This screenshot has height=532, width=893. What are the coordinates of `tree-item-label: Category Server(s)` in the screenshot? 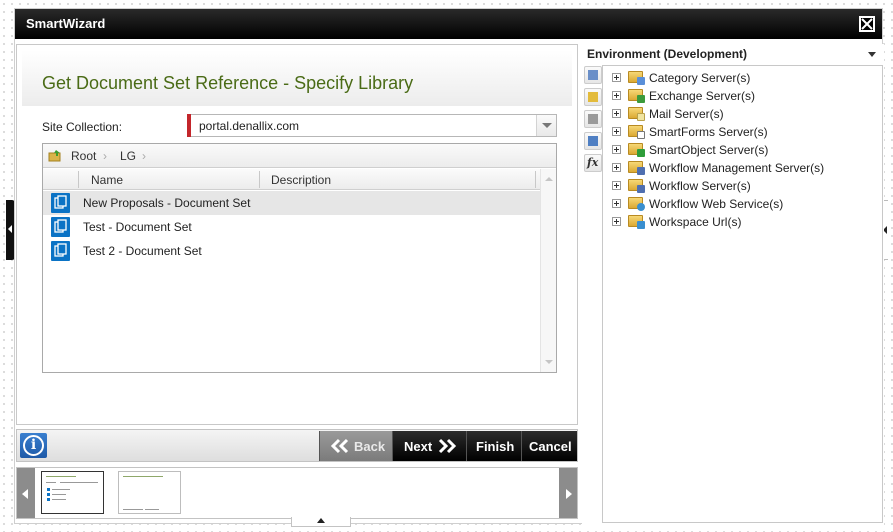 It's located at (700, 78).